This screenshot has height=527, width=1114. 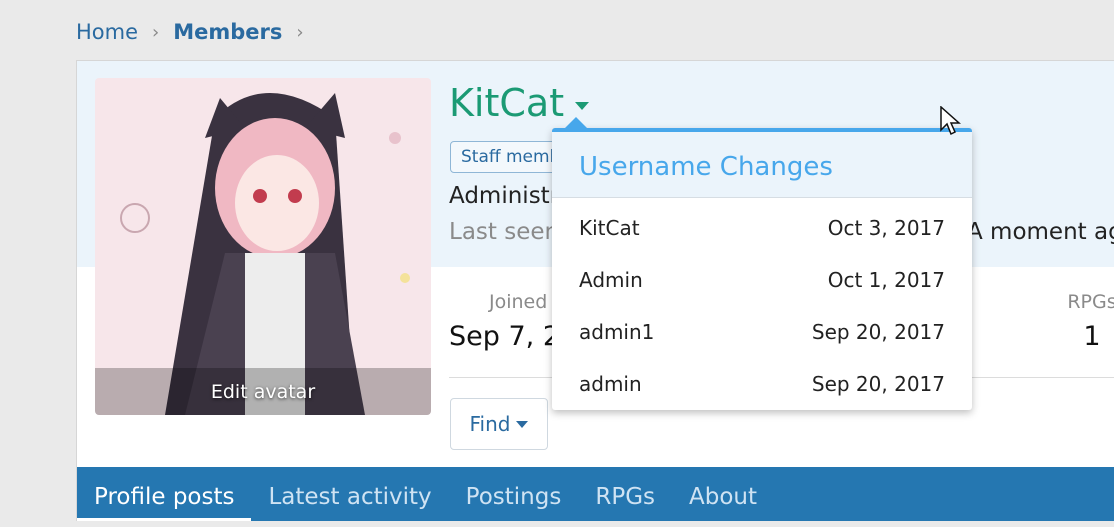 I want to click on list-item: Admin Oct 1, 2017, so click(x=762, y=280).